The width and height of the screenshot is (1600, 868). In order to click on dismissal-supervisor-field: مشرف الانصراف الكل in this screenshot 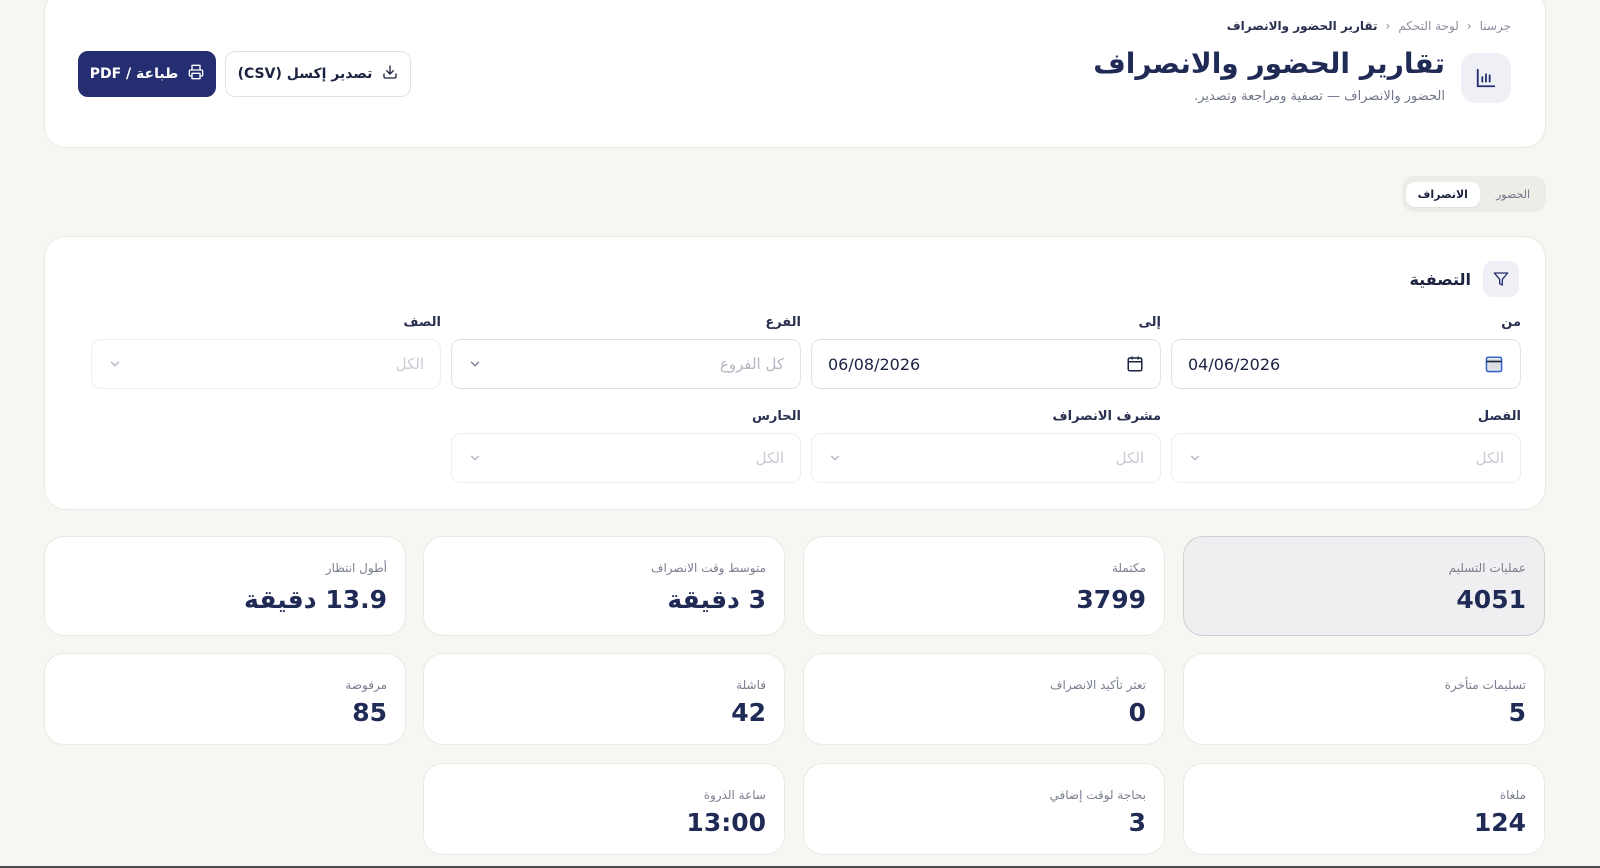, I will do `click(986, 446)`.